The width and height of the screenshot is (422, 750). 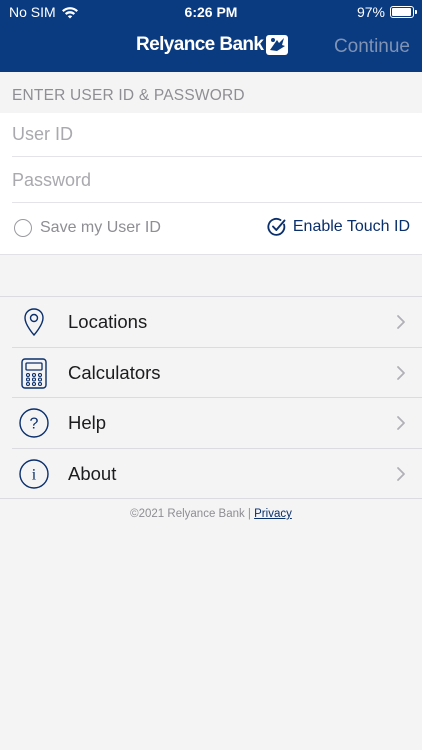 What do you see at coordinates (211, 230) in the screenshot?
I see `login-options: Save my User ID Enable Touch ID` at bounding box center [211, 230].